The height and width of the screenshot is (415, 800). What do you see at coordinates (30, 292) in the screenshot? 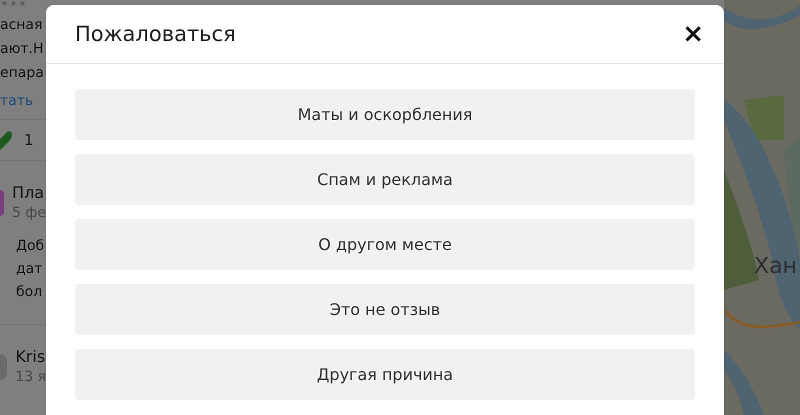
I see `comment-text: бол` at bounding box center [30, 292].